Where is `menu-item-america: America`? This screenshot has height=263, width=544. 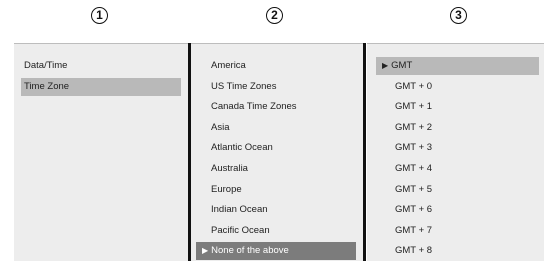
menu-item-america: America is located at coordinates (276, 66).